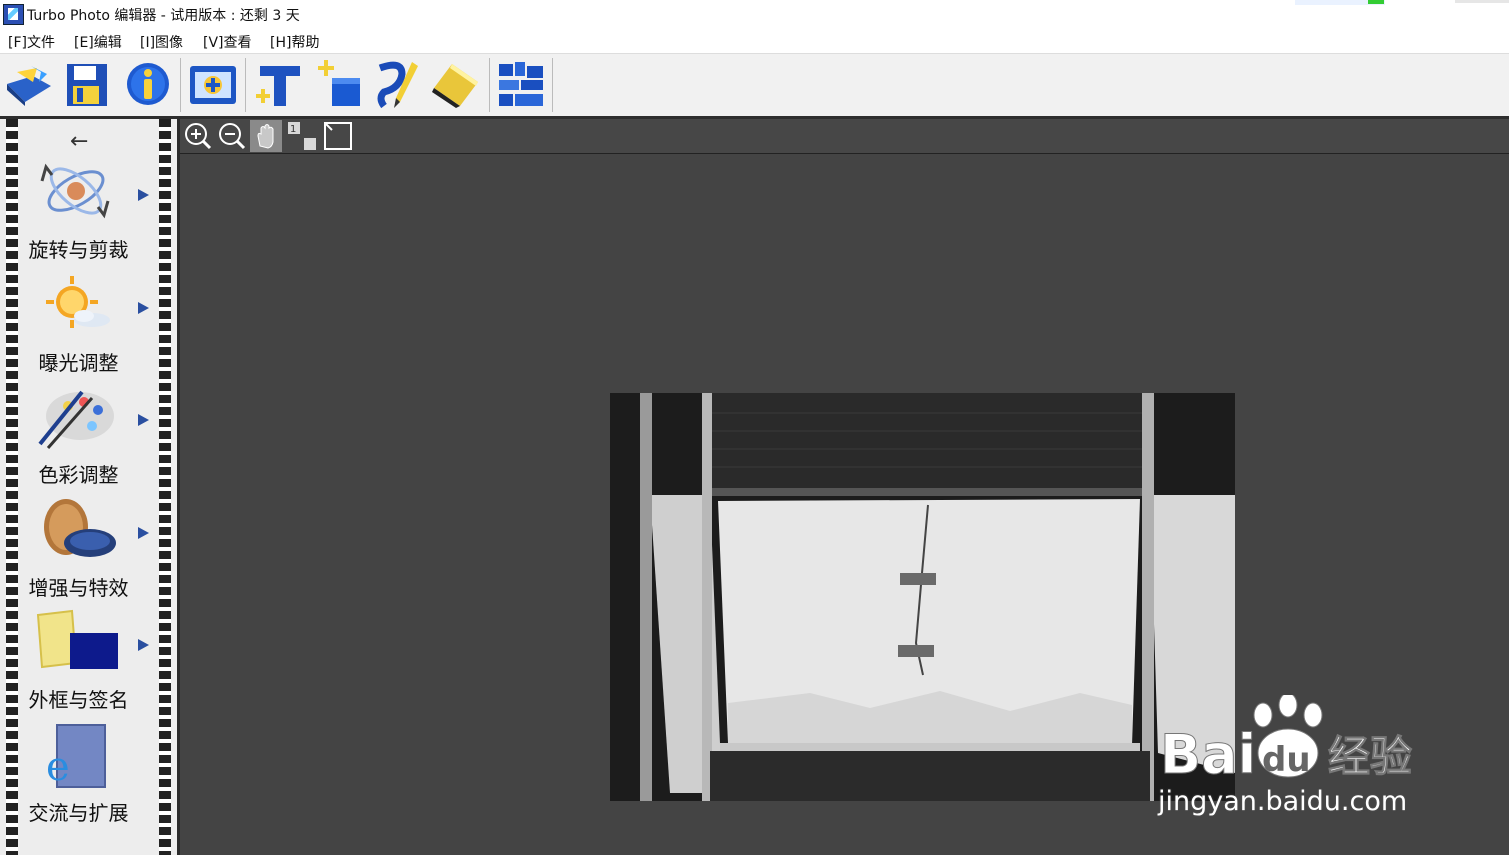  Describe the element at coordinates (78, 700) in the screenshot. I see `sidebar-item-label: 外框与签名` at that location.